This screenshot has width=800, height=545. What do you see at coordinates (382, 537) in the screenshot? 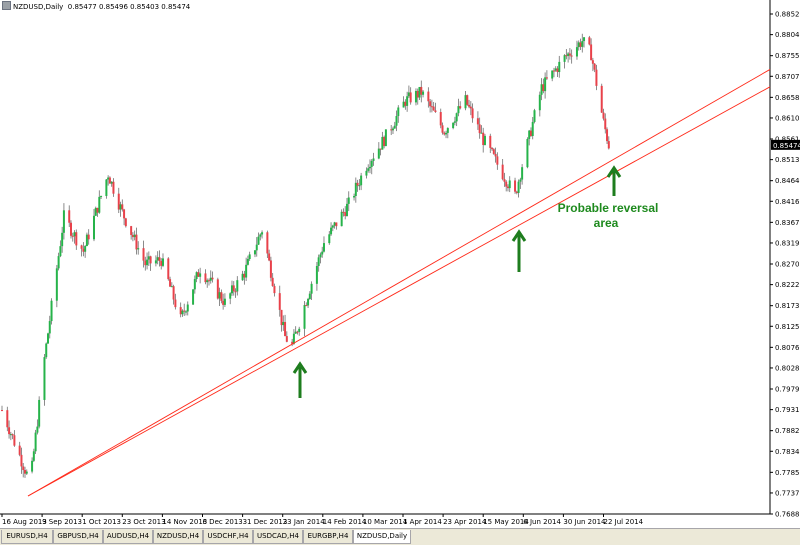
I see `tab-nzdusd-daily: NZDUSD,Daily` at bounding box center [382, 537].